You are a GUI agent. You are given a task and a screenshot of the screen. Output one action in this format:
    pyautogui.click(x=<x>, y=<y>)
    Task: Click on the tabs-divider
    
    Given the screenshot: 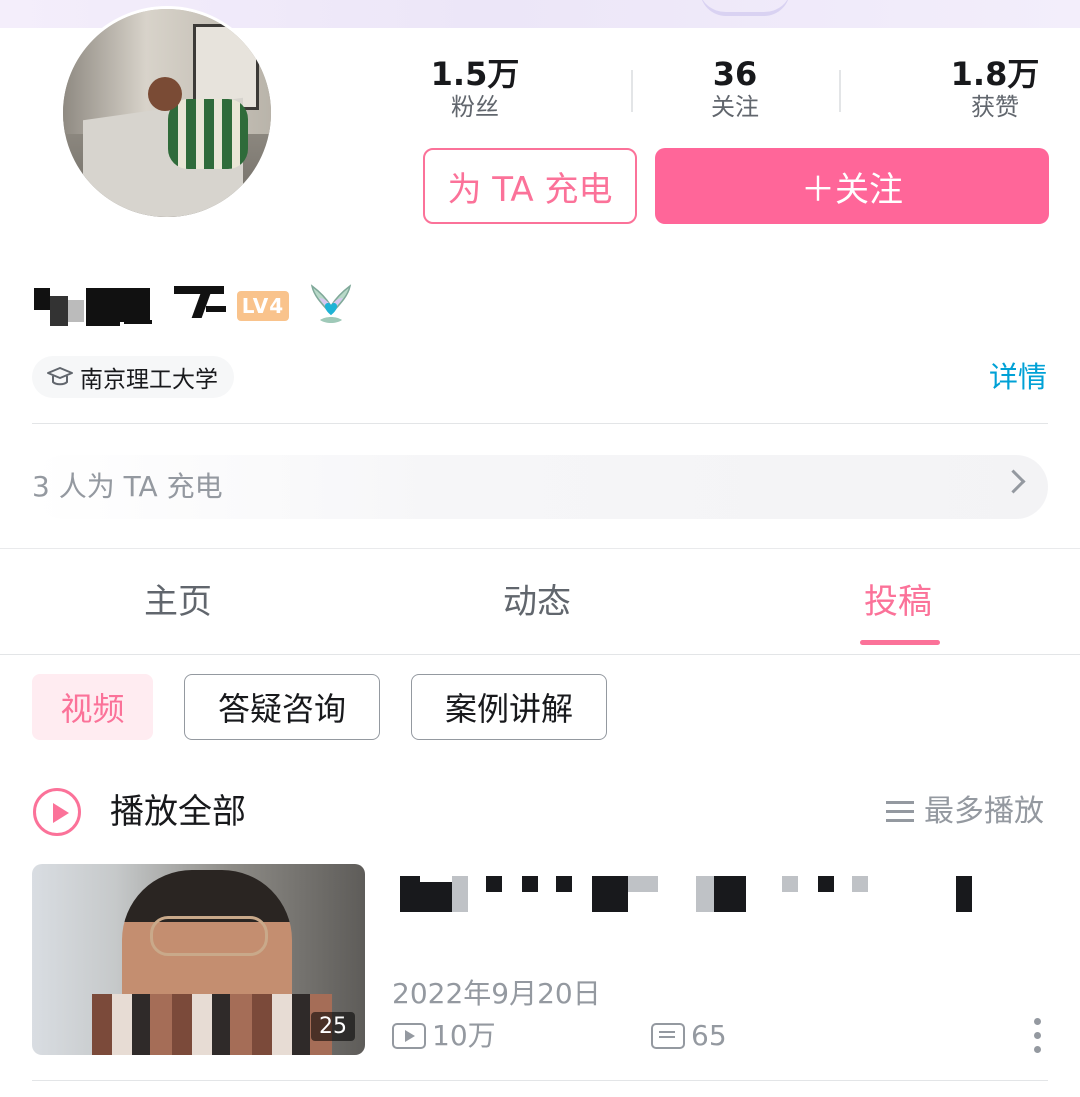 What is the action you would take?
    pyautogui.click(x=540, y=654)
    